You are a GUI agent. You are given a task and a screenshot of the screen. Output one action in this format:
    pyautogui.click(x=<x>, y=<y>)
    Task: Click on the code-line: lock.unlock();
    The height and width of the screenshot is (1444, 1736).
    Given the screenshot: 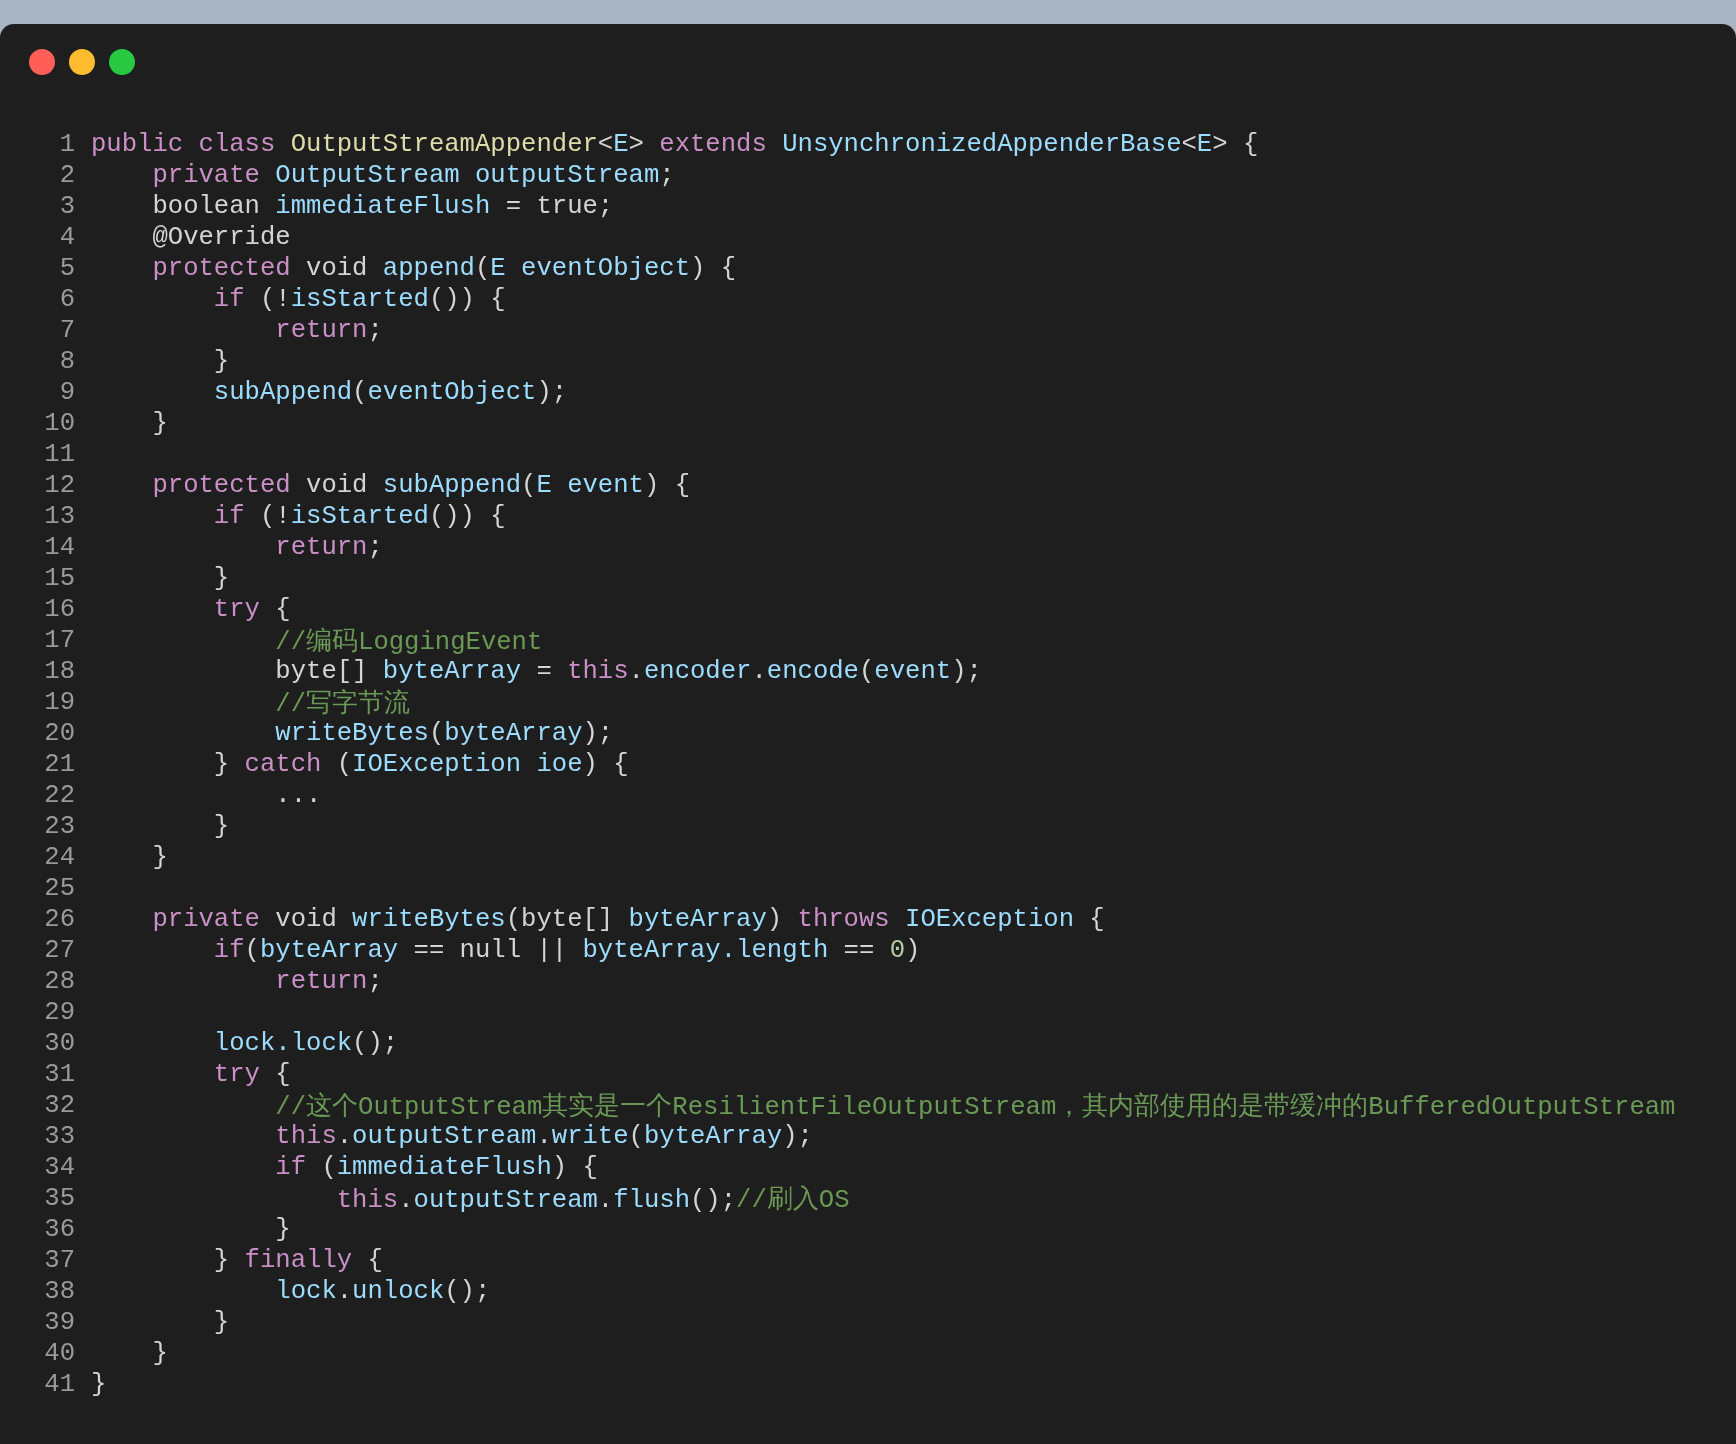 What is the action you would take?
    pyautogui.click(x=382, y=1291)
    